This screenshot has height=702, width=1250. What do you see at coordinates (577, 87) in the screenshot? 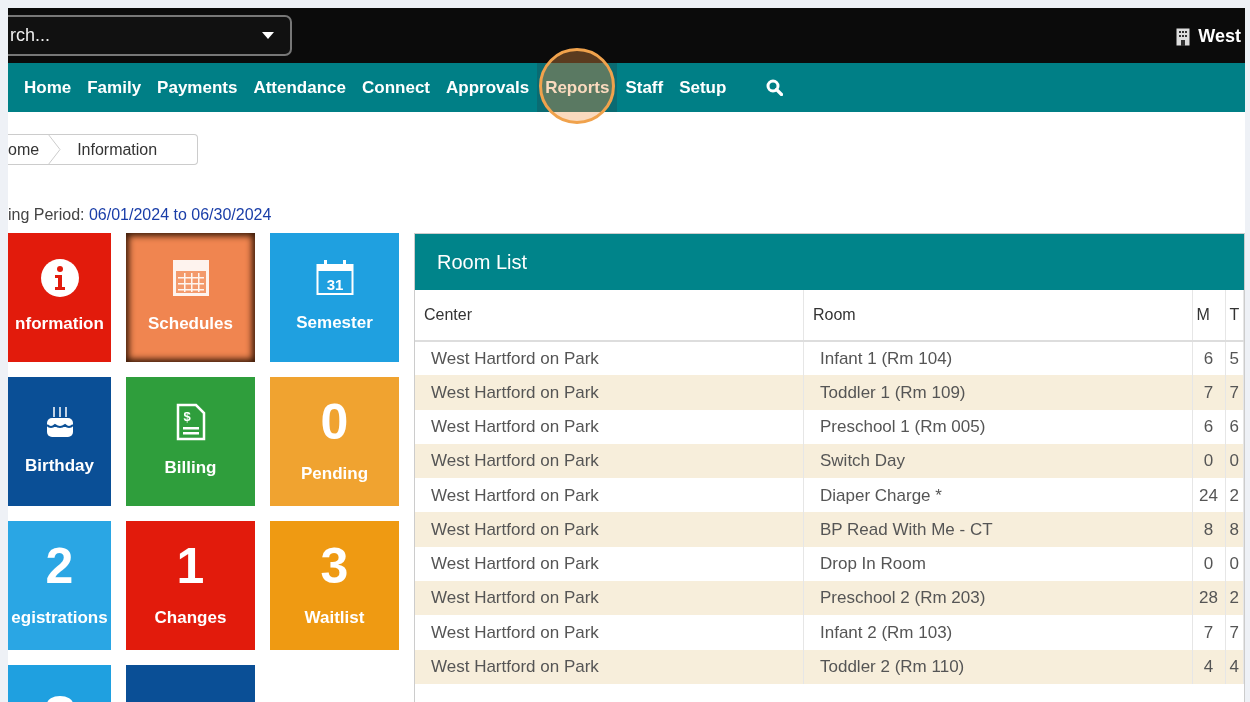
I see `nav-item: Reports` at bounding box center [577, 87].